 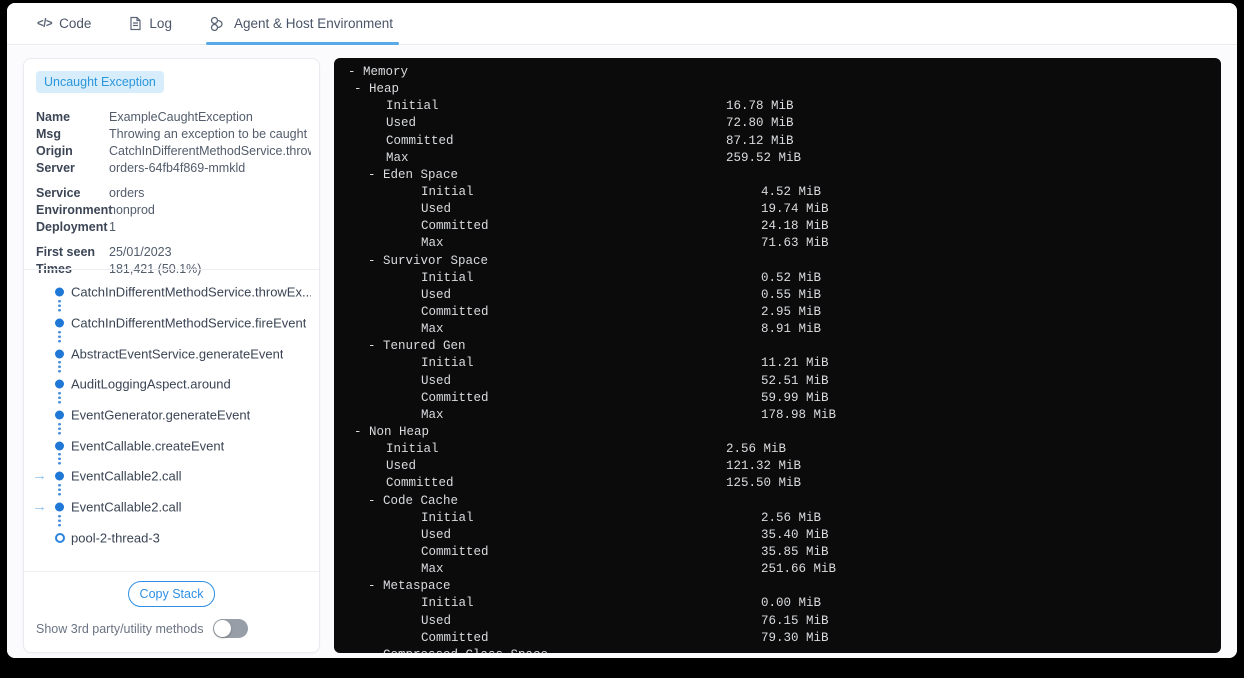 I want to click on toggle-label: Show 3rd party/utility methods, so click(x=120, y=628).